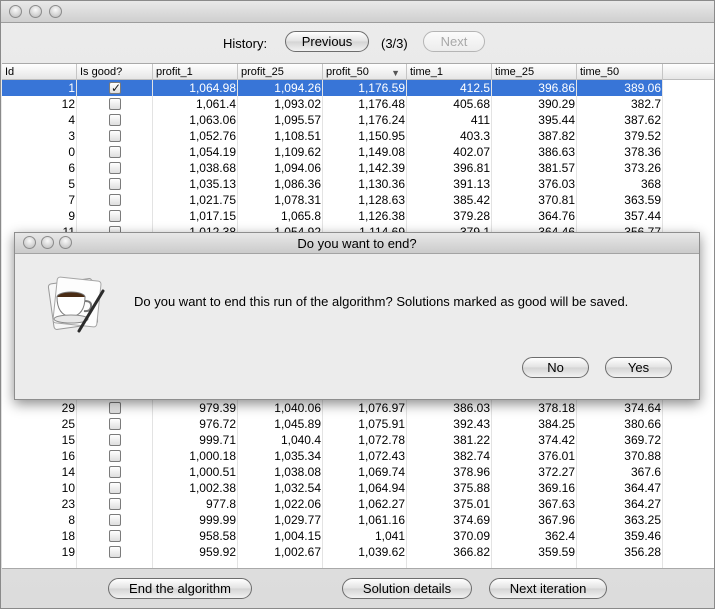 The width and height of the screenshot is (715, 609). Describe the element at coordinates (297, 424) in the screenshot. I see `cell-profit-25: 1,045.89` at that location.